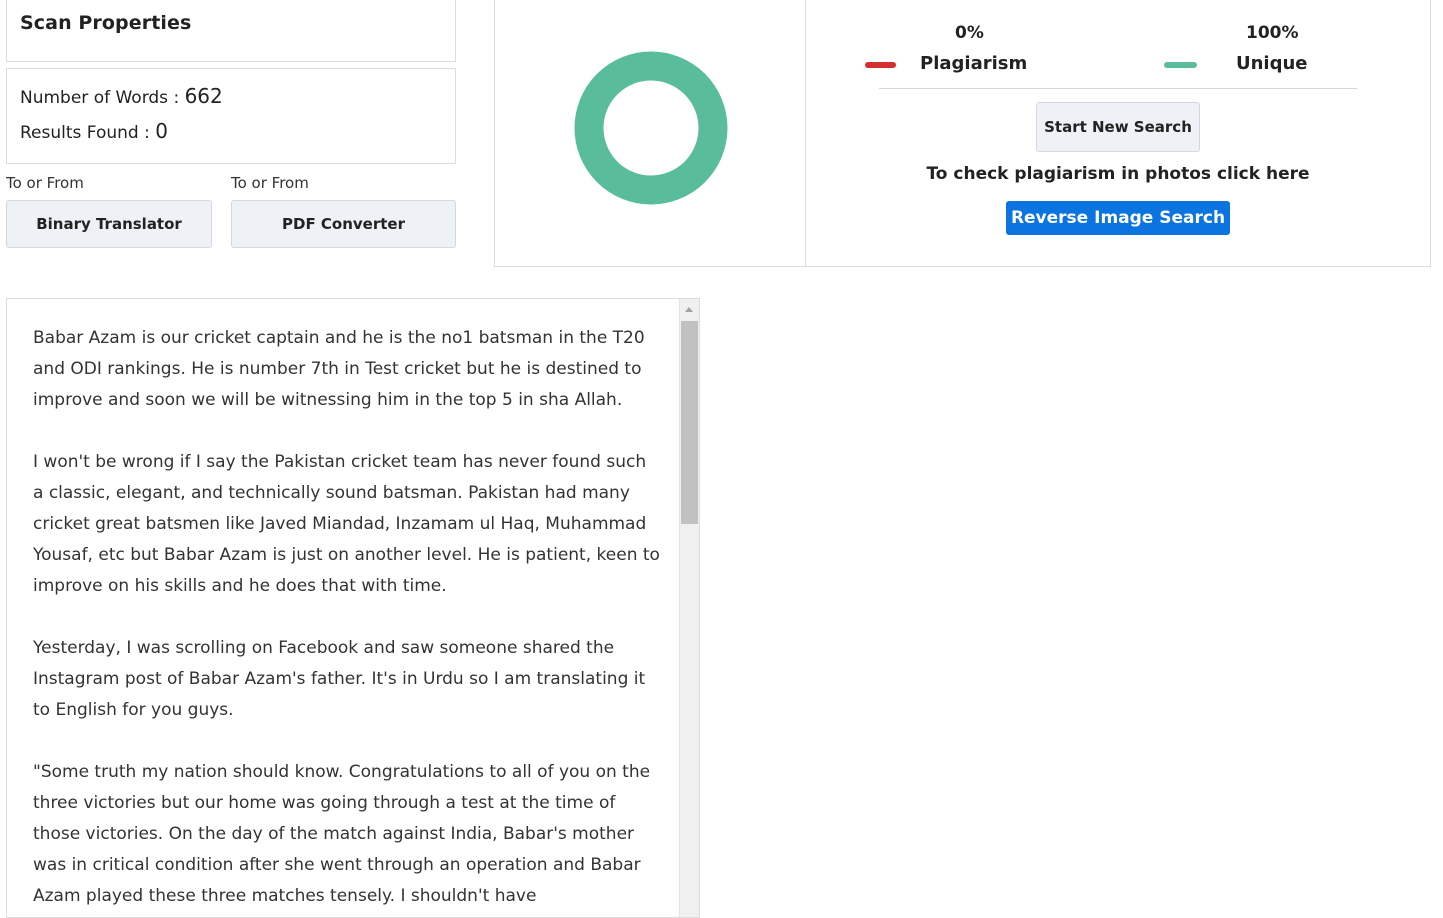  Describe the element at coordinates (689, 422) in the screenshot. I see `scrollbar-thumb` at that location.